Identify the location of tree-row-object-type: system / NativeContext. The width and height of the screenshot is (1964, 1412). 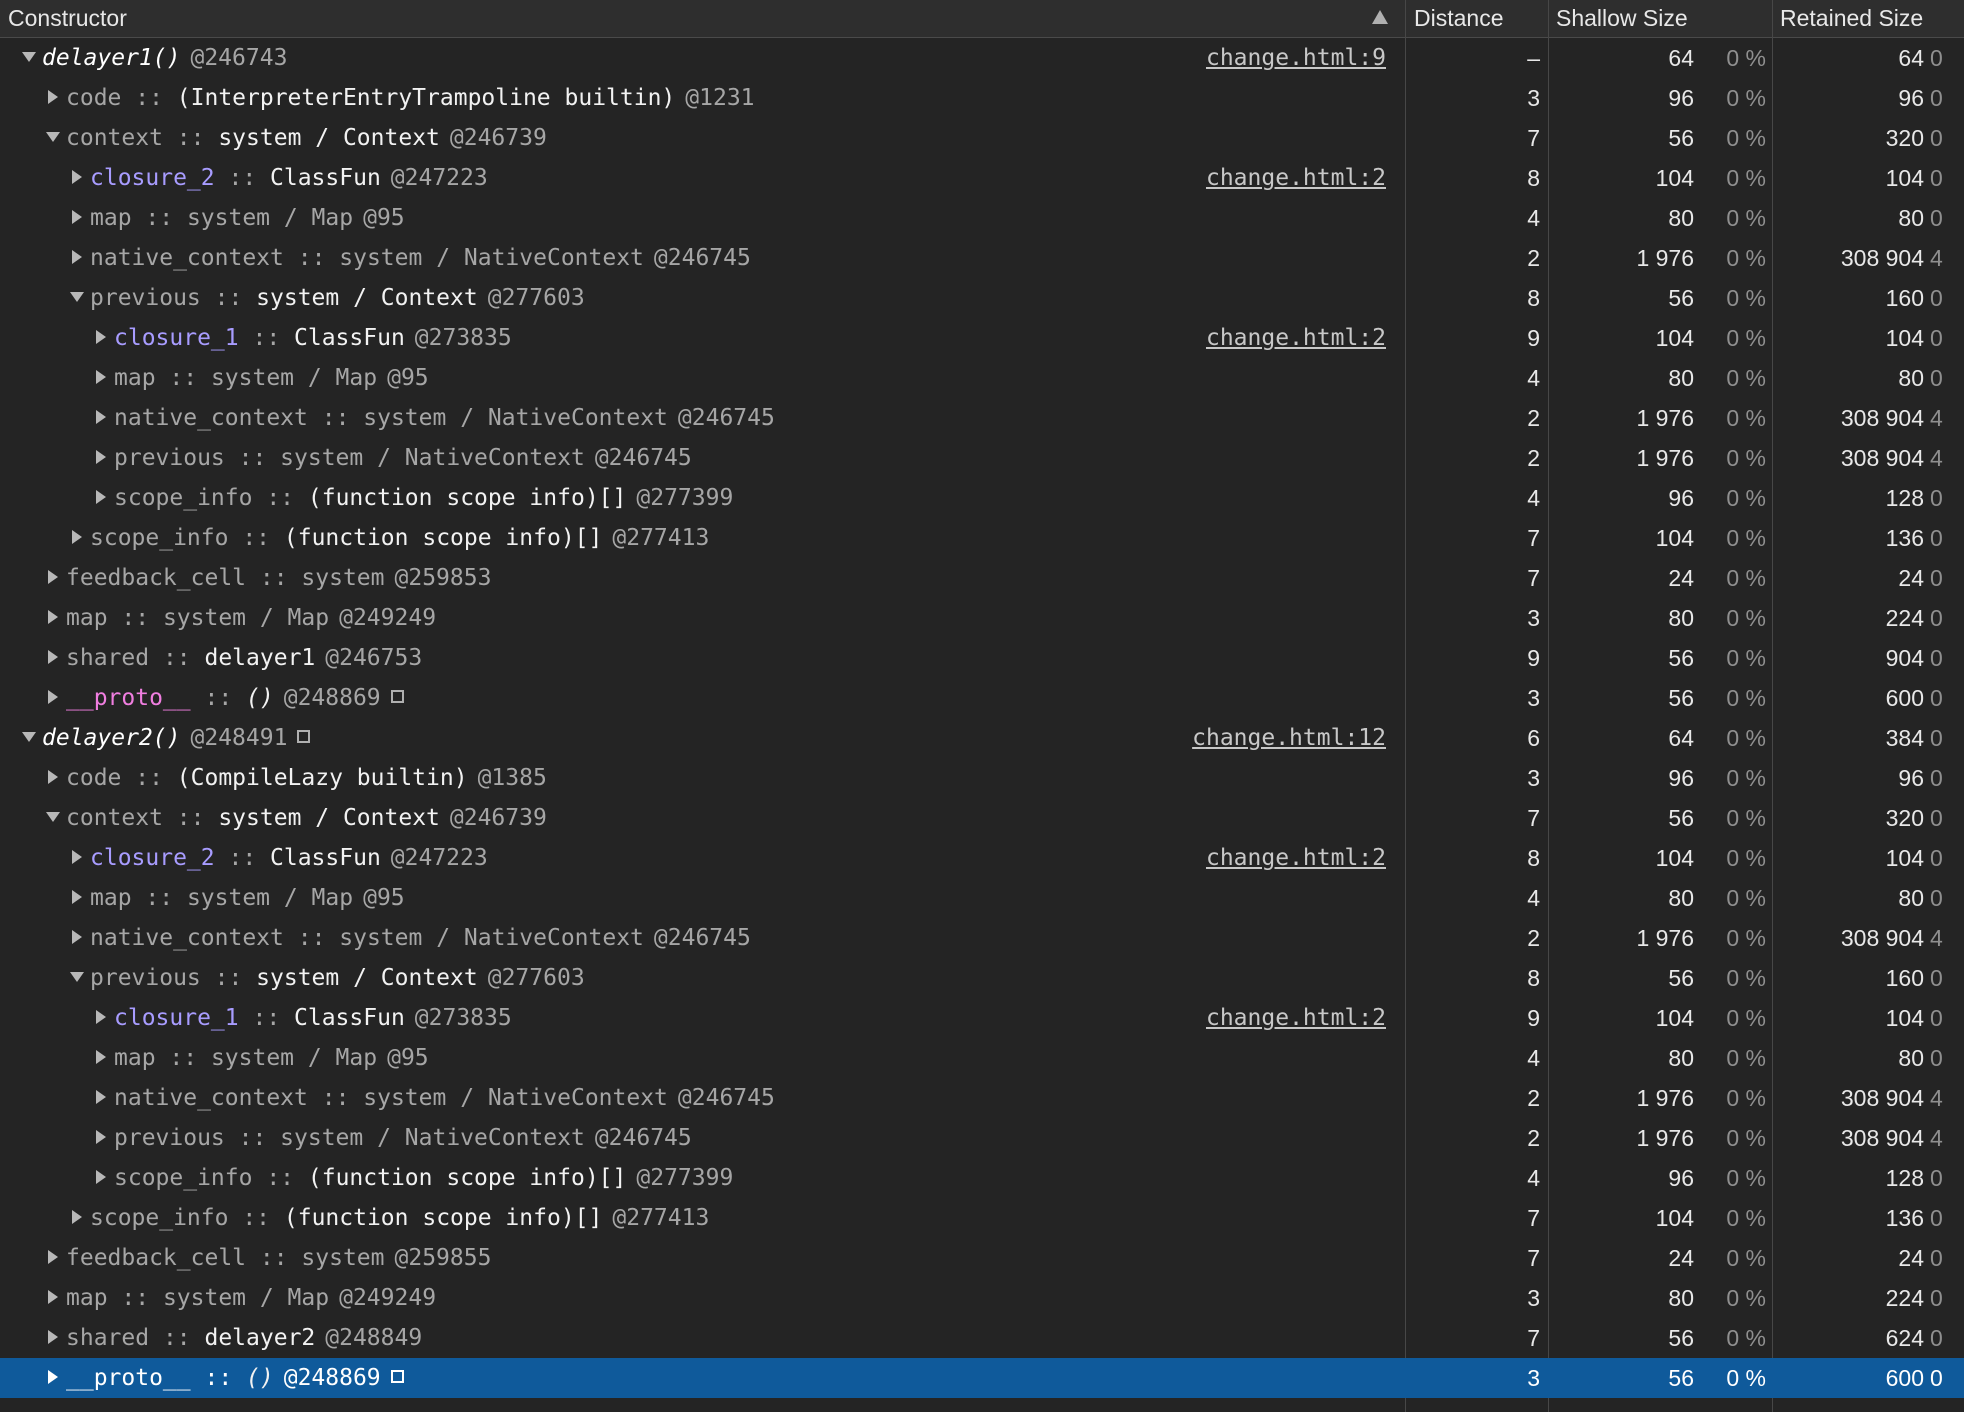
(432, 458).